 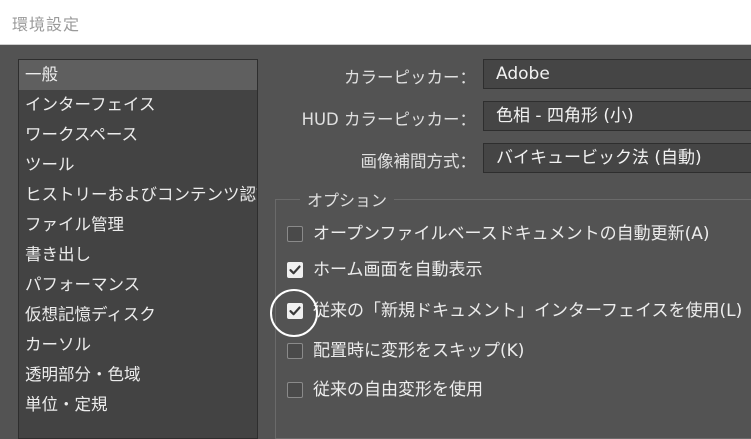 I want to click on hud-color-picker-row: HUD カラーピッカー： 色相 - 四角形 (小), so click(x=510, y=117).